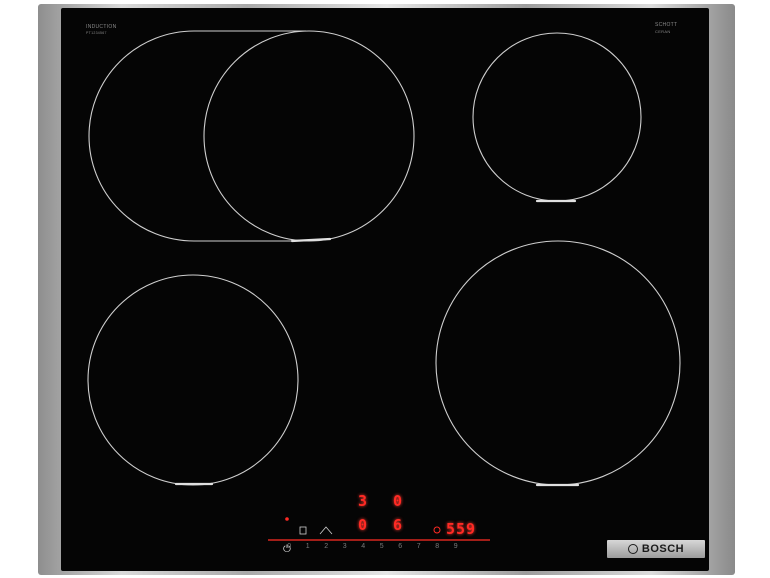  I want to click on bosch-wordmark: BOSCH, so click(663, 549).